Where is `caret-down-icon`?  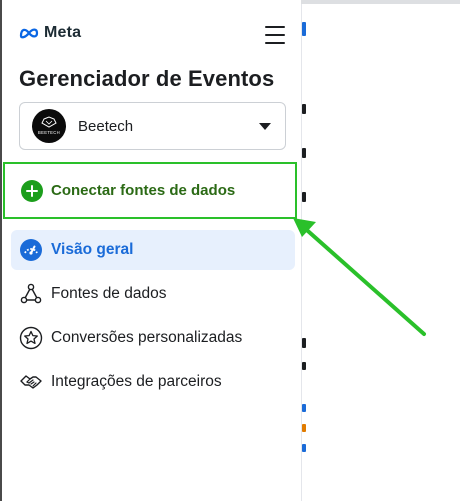 caret-down-icon is located at coordinates (265, 126).